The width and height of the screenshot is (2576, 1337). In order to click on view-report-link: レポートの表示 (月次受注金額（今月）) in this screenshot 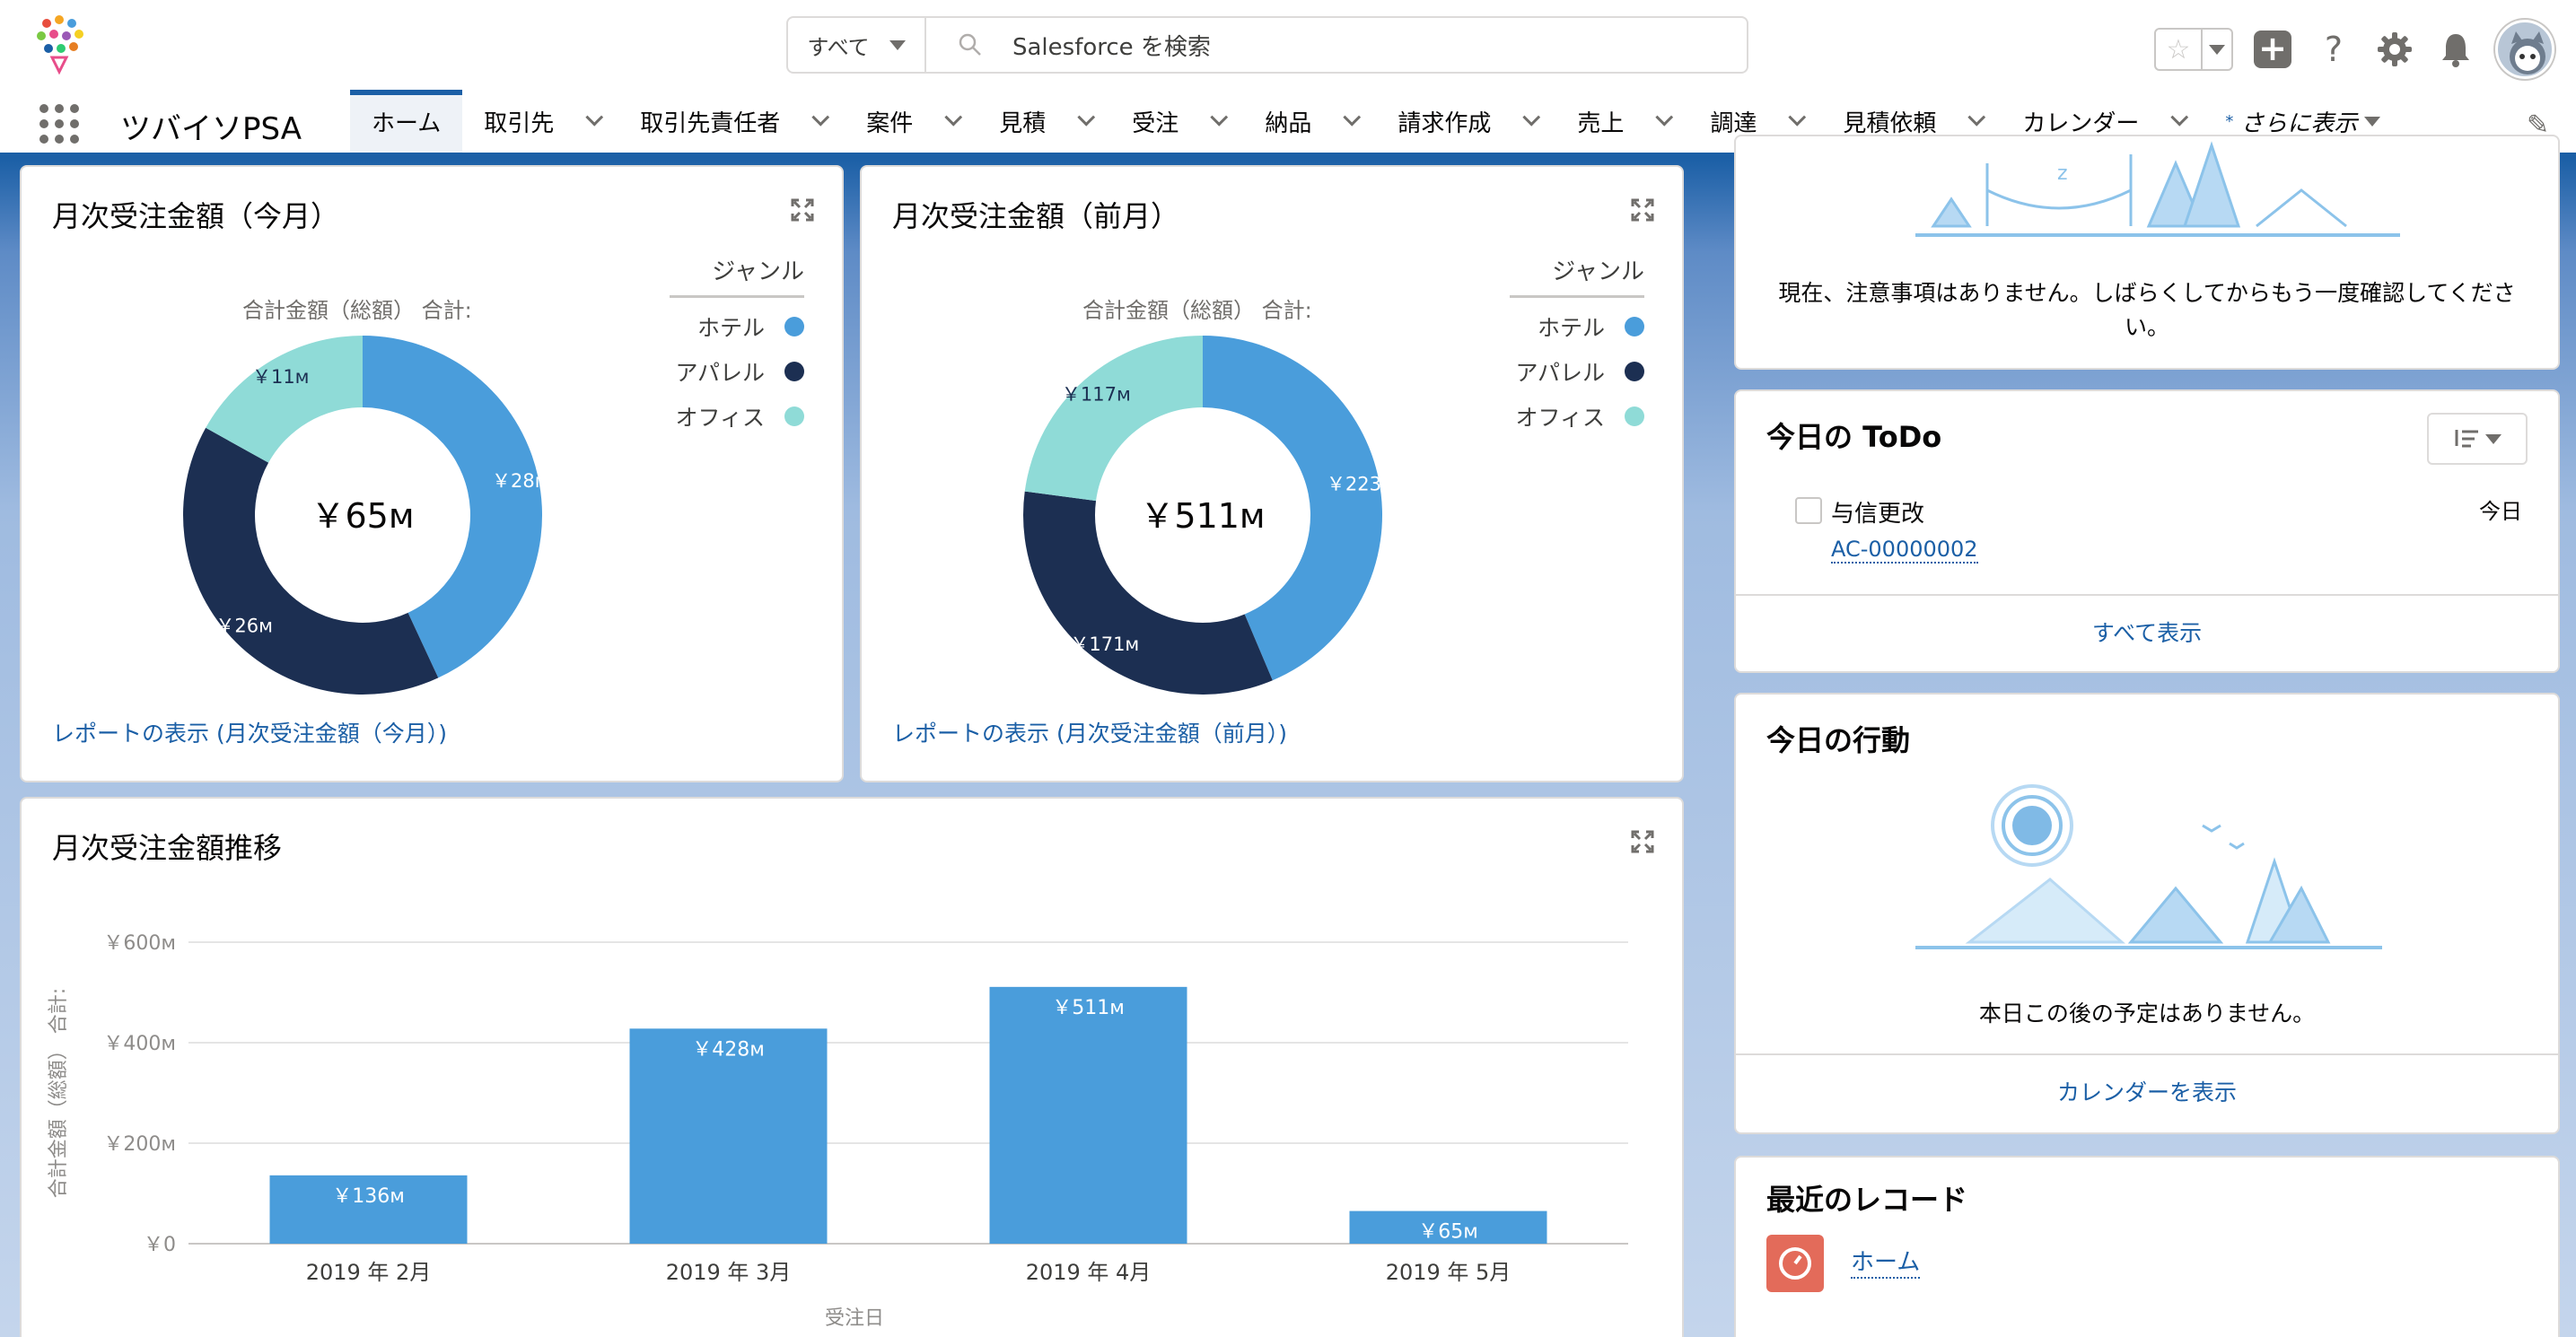, I will do `click(249, 732)`.